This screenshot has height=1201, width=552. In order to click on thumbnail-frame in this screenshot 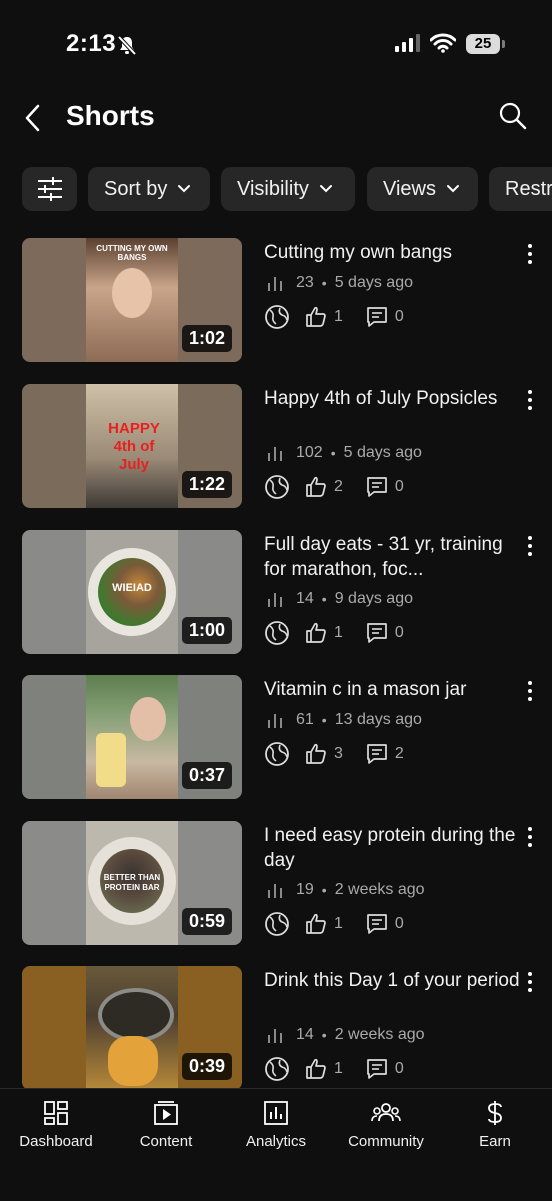, I will do `click(132, 737)`.